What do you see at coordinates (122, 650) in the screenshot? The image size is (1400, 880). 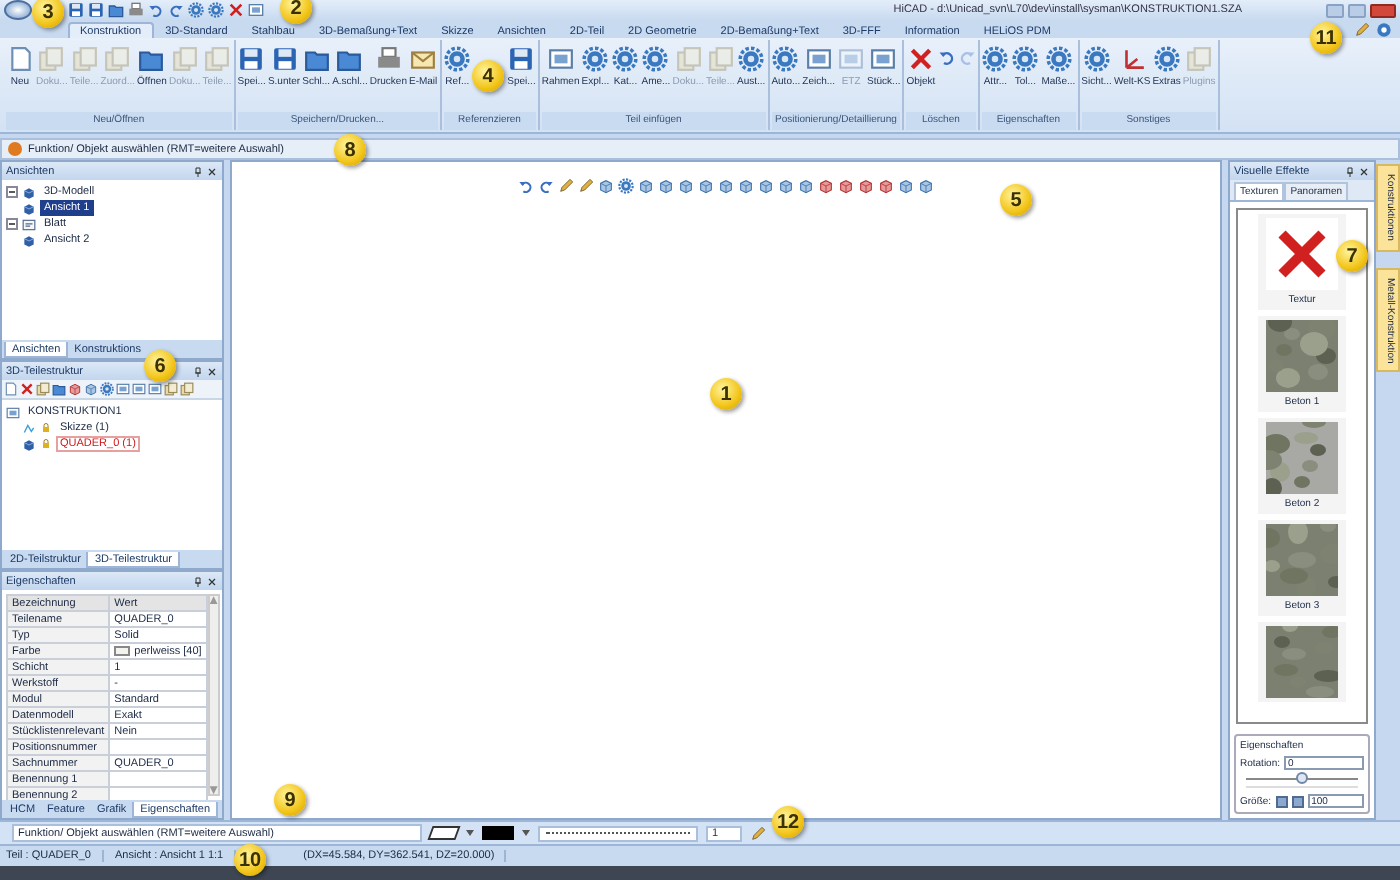 I see `color-swatch` at bounding box center [122, 650].